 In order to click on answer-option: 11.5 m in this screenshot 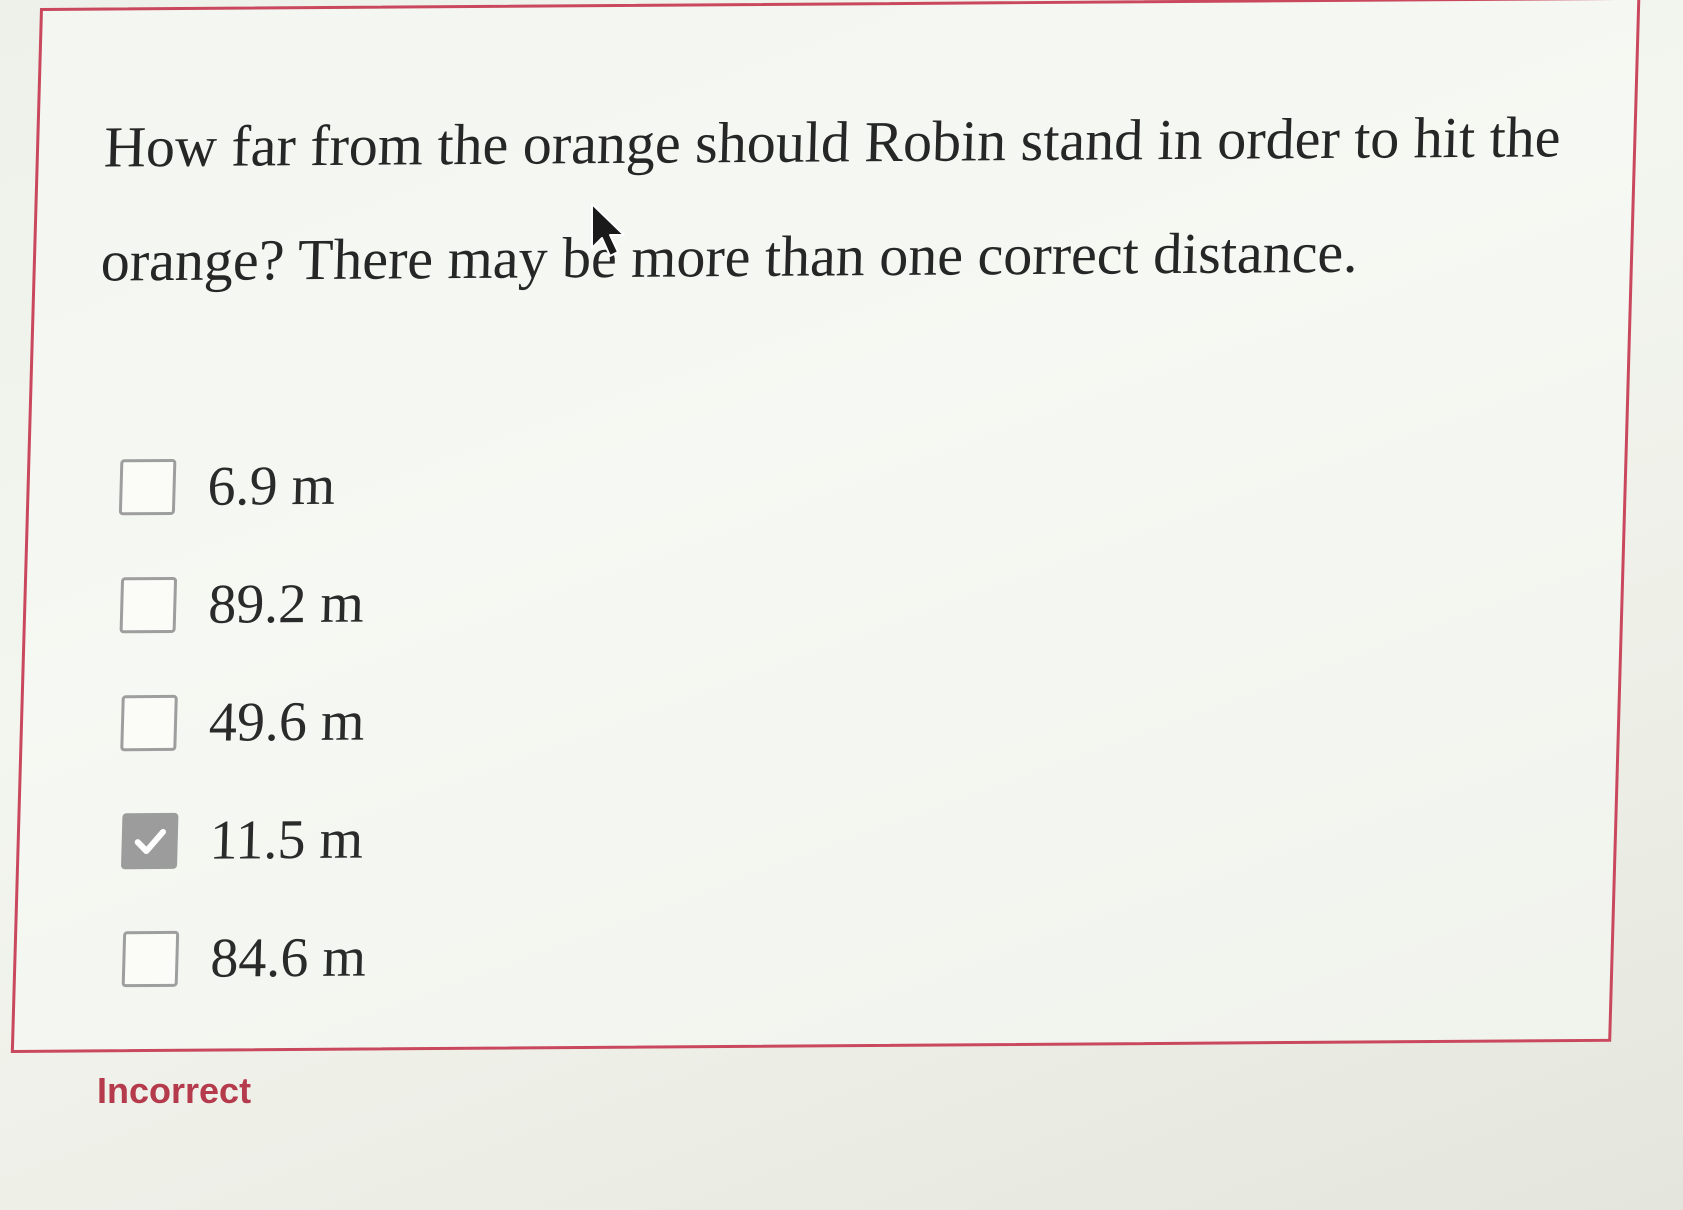, I will do `click(245, 841)`.